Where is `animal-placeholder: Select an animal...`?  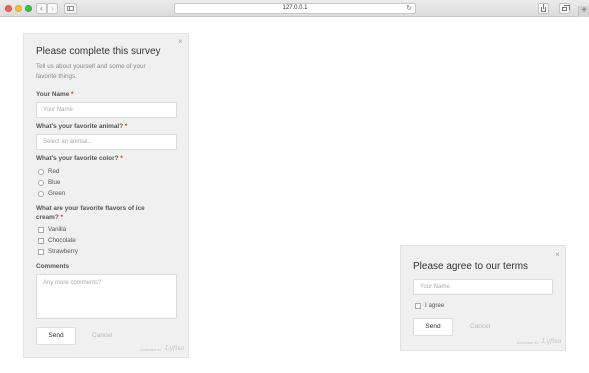 animal-placeholder: Select an animal... is located at coordinates (68, 142).